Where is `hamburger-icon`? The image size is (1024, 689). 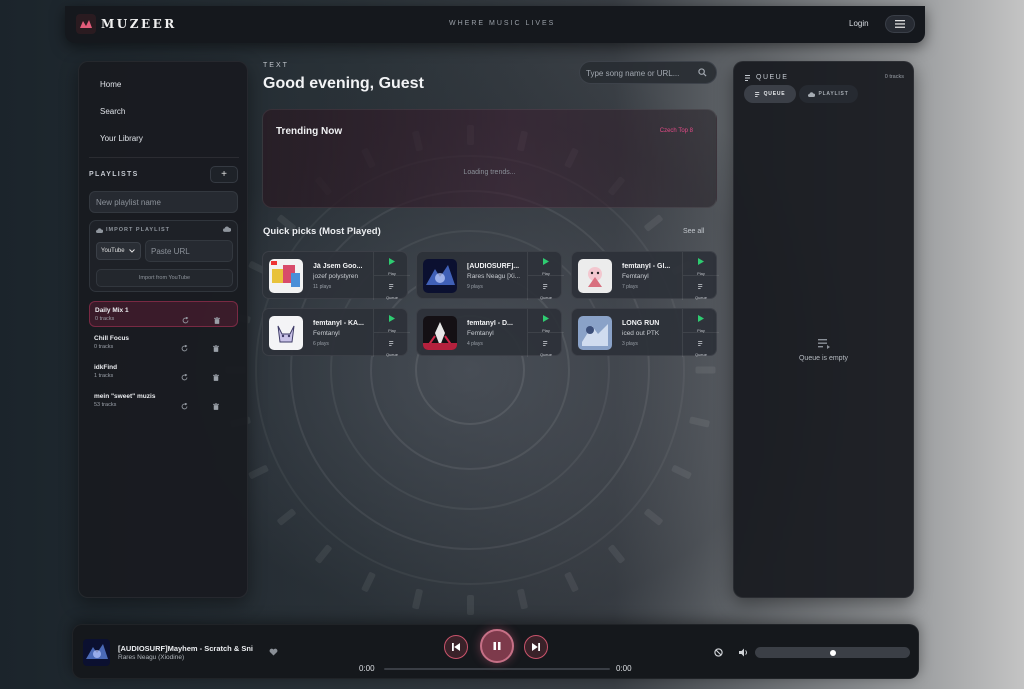 hamburger-icon is located at coordinates (900, 24).